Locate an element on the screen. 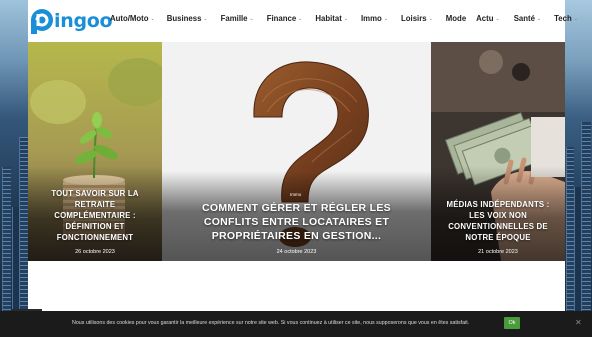  logo-text: ingoo is located at coordinates (83, 21).